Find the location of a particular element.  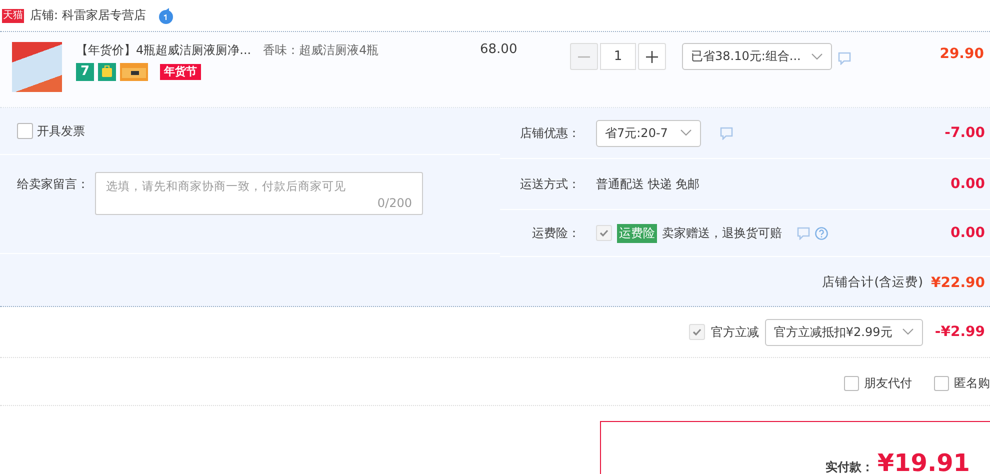

plus-button is located at coordinates (652, 56).